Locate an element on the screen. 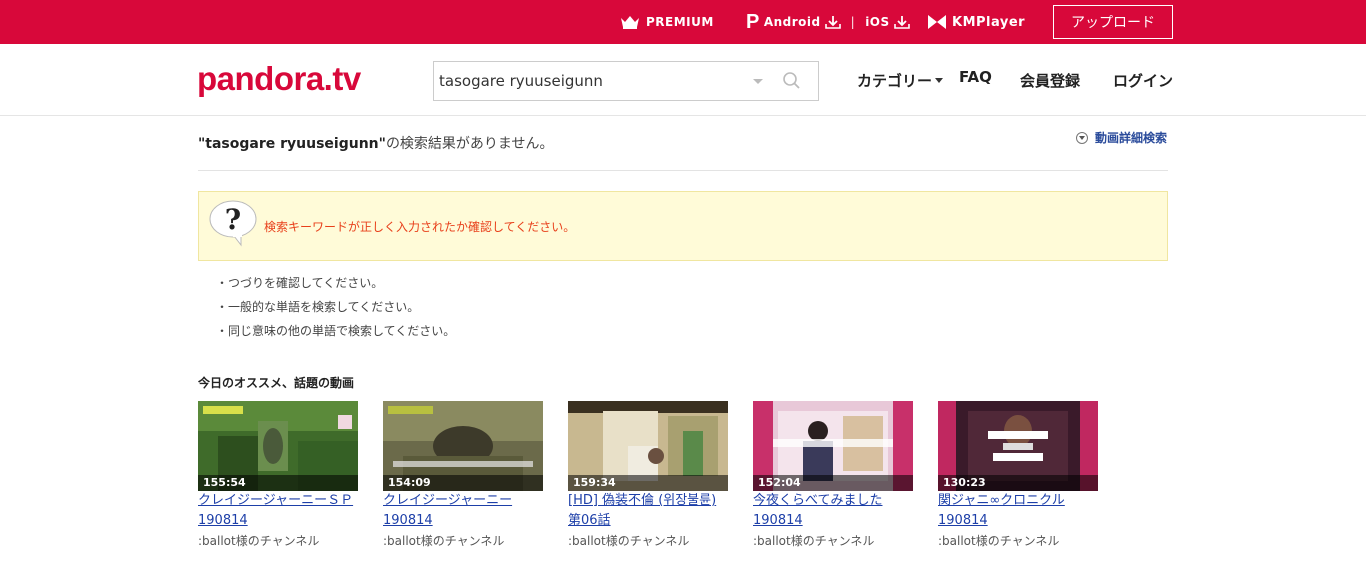 The height and width of the screenshot is (576, 1366). question-bubble-icon: ? is located at coordinates (233, 223).